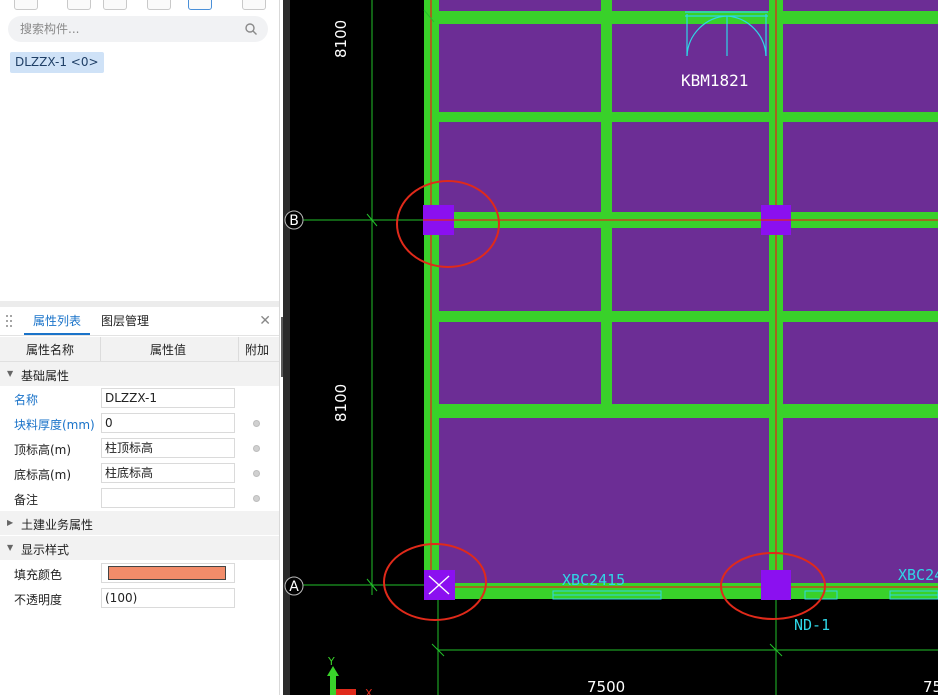 Image resolution: width=938 pixels, height=695 pixels. What do you see at coordinates (714, 80) in the screenshot?
I see `door-label: KBM1821` at bounding box center [714, 80].